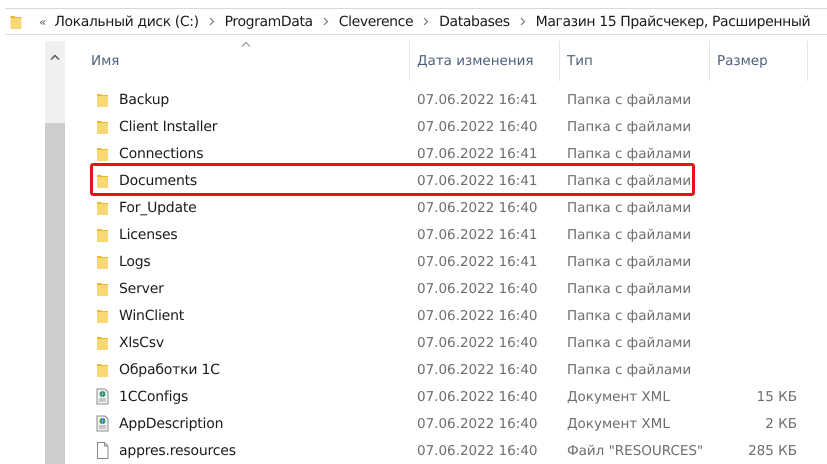 The width and height of the screenshot is (827, 464). Describe the element at coordinates (169, 370) in the screenshot. I see `file-name: Обработки 1С` at that location.